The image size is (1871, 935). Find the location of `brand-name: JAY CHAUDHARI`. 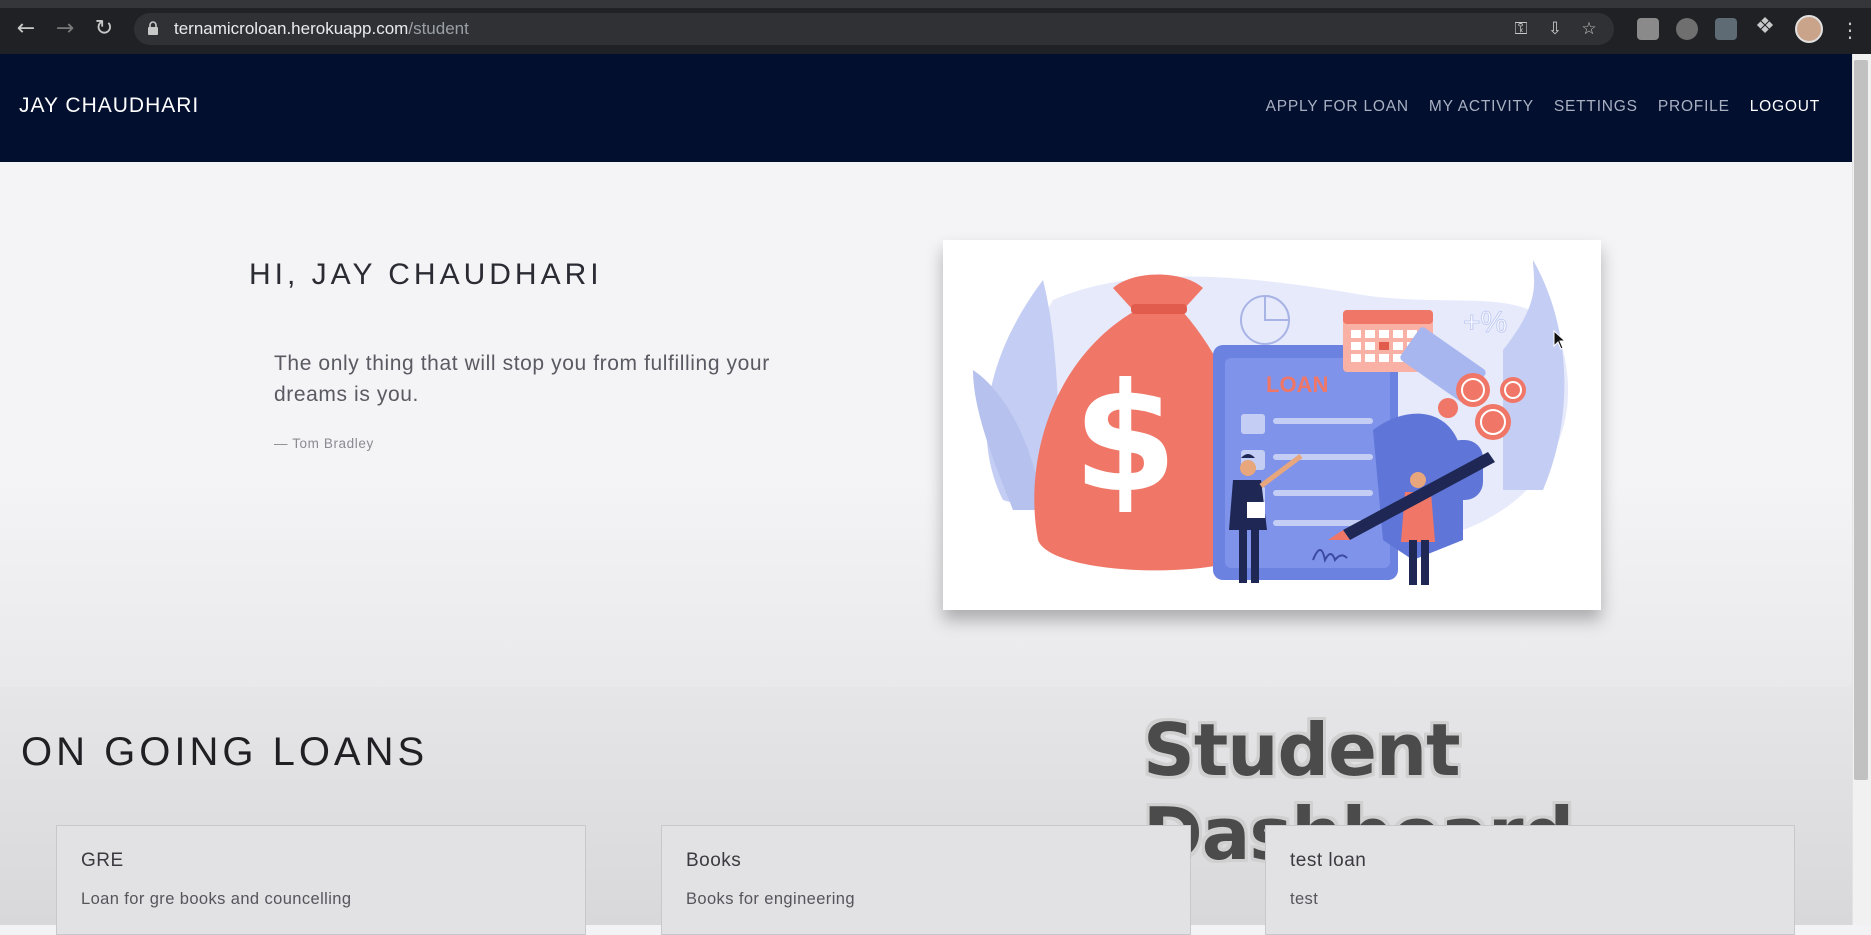

brand-name: JAY CHAUDHARI is located at coordinates (109, 106).